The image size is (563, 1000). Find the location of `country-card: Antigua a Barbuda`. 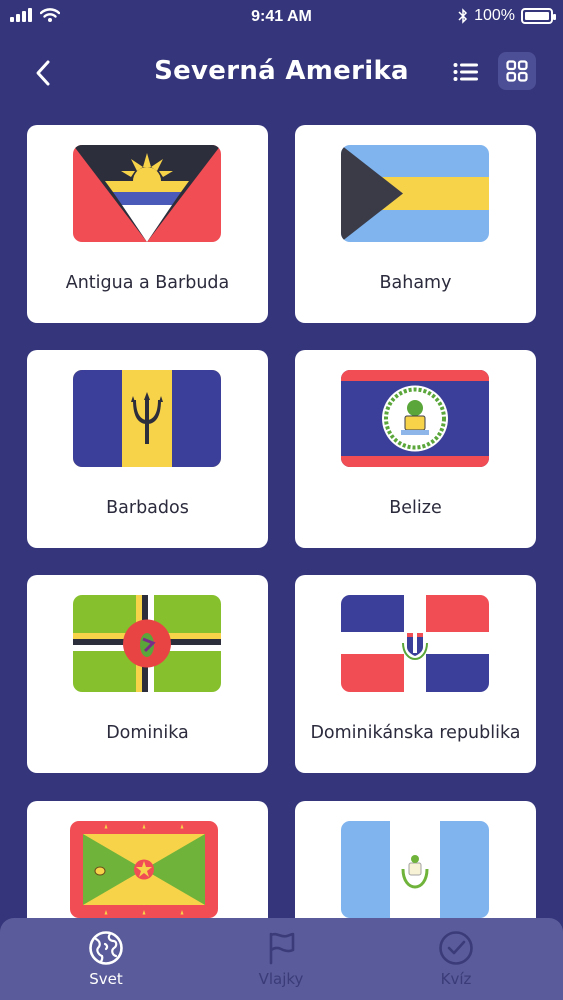

country-card: Antigua a Barbuda is located at coordinates (147, 224).